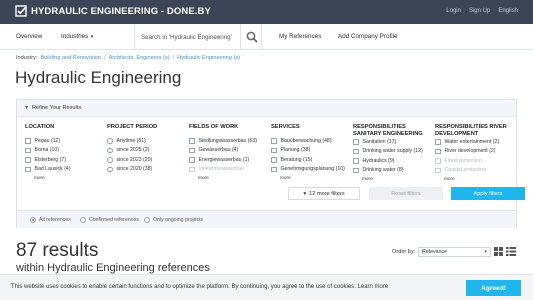 The image size is (533, 300). I want to click on nav-overview: Overview, so click(29, 36).